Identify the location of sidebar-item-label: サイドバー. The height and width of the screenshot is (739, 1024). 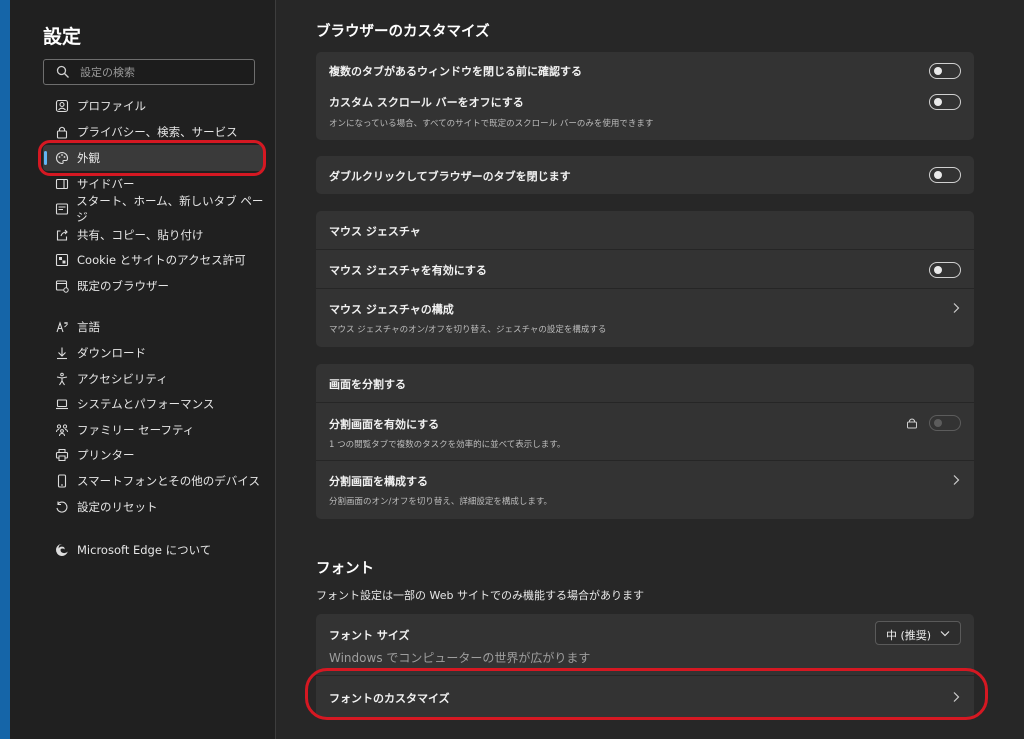
(106, 184).